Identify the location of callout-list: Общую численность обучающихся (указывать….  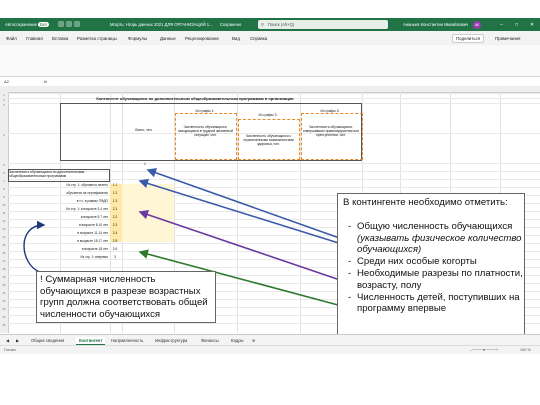
(433, 268).